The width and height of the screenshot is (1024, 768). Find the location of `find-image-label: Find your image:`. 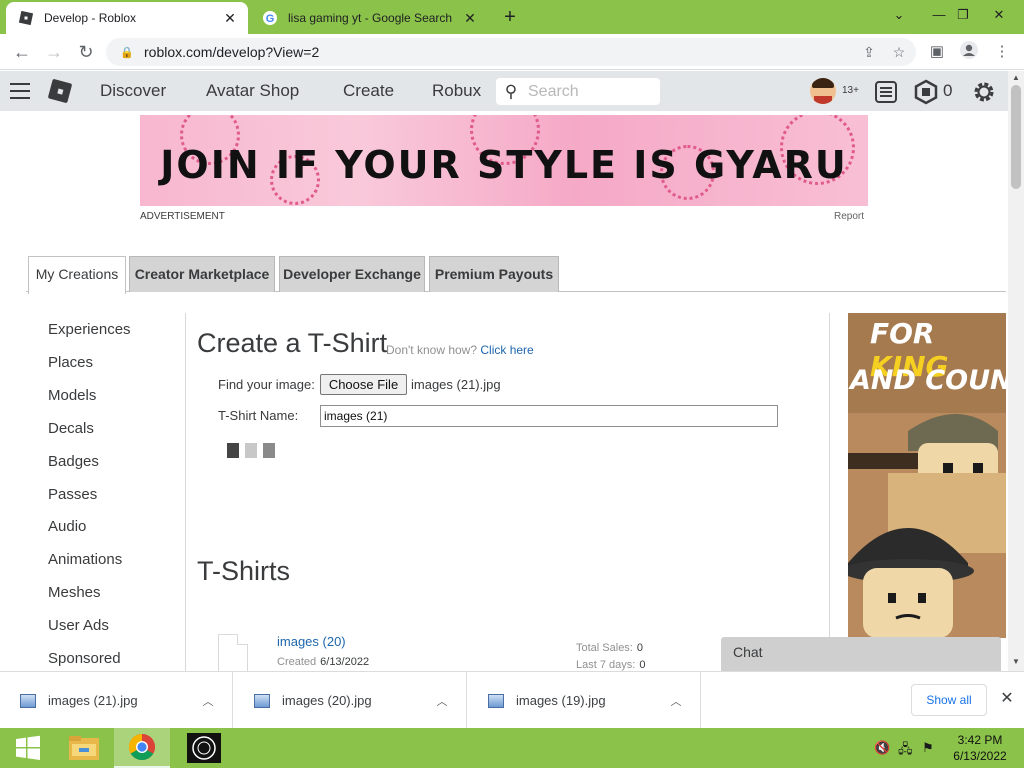

find-image-label: Find your image: is located at coordinates (266, 384).